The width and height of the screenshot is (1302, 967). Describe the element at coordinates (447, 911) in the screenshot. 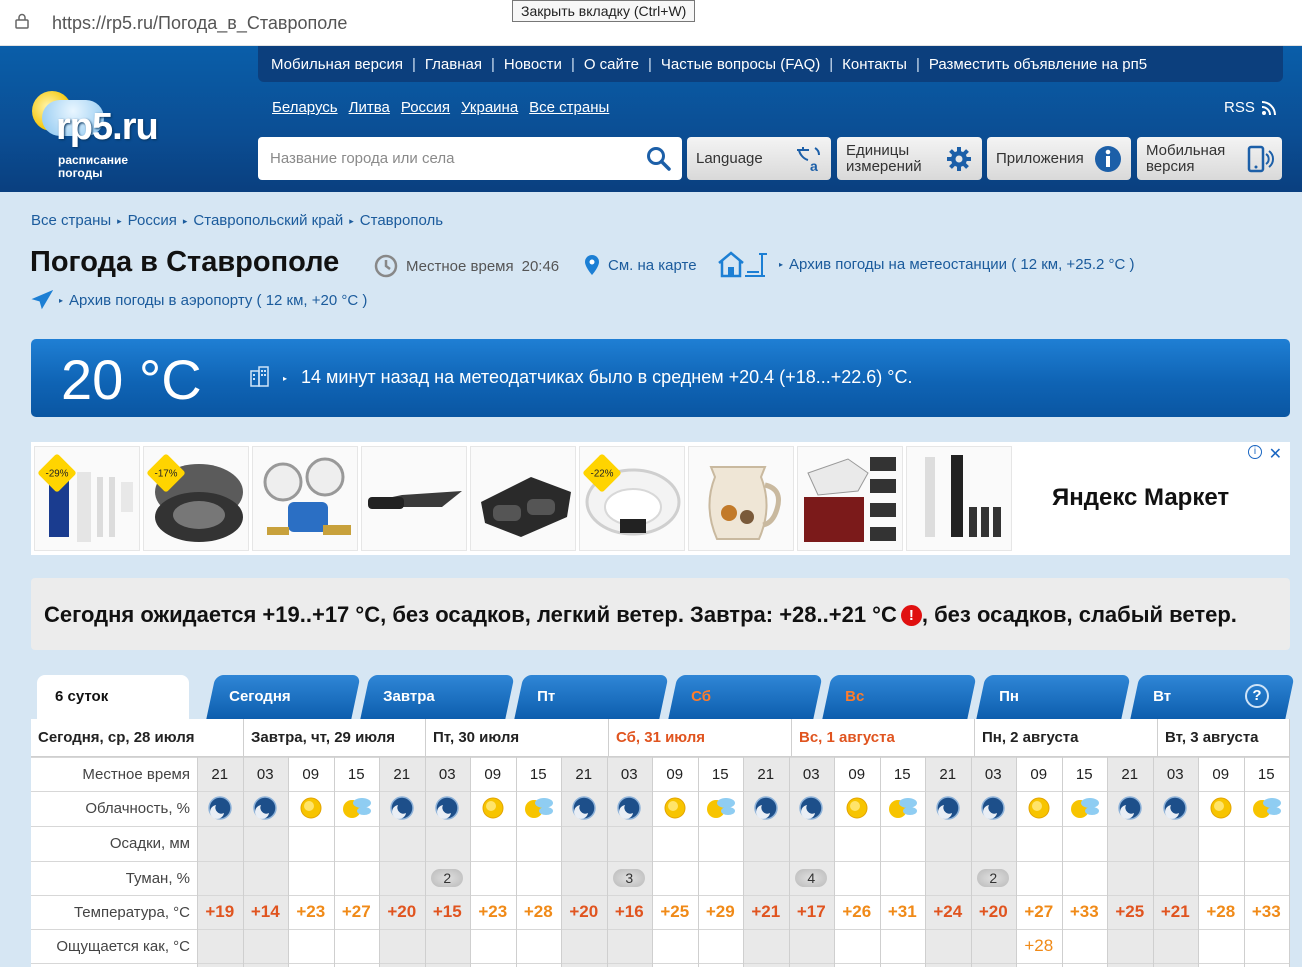

I see `temperature-cell: +15` at that location.